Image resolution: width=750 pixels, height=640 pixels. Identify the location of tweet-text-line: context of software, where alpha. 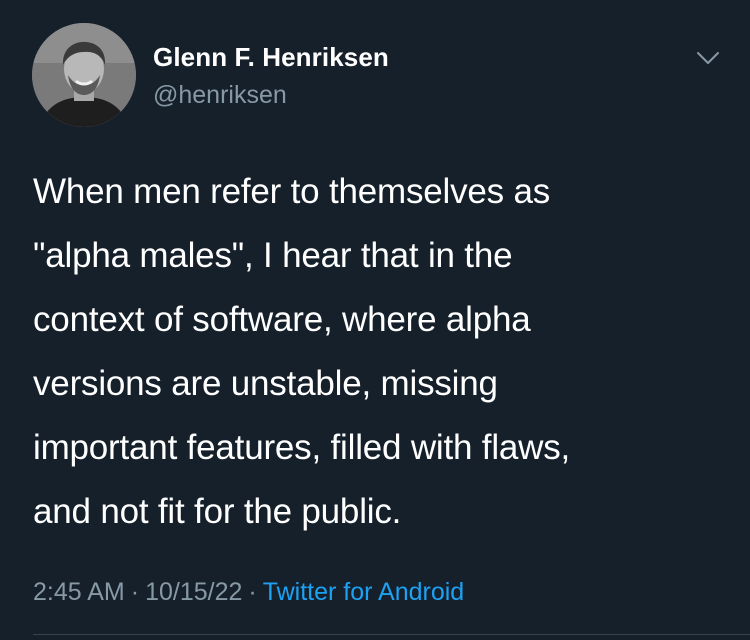
(282, 319).